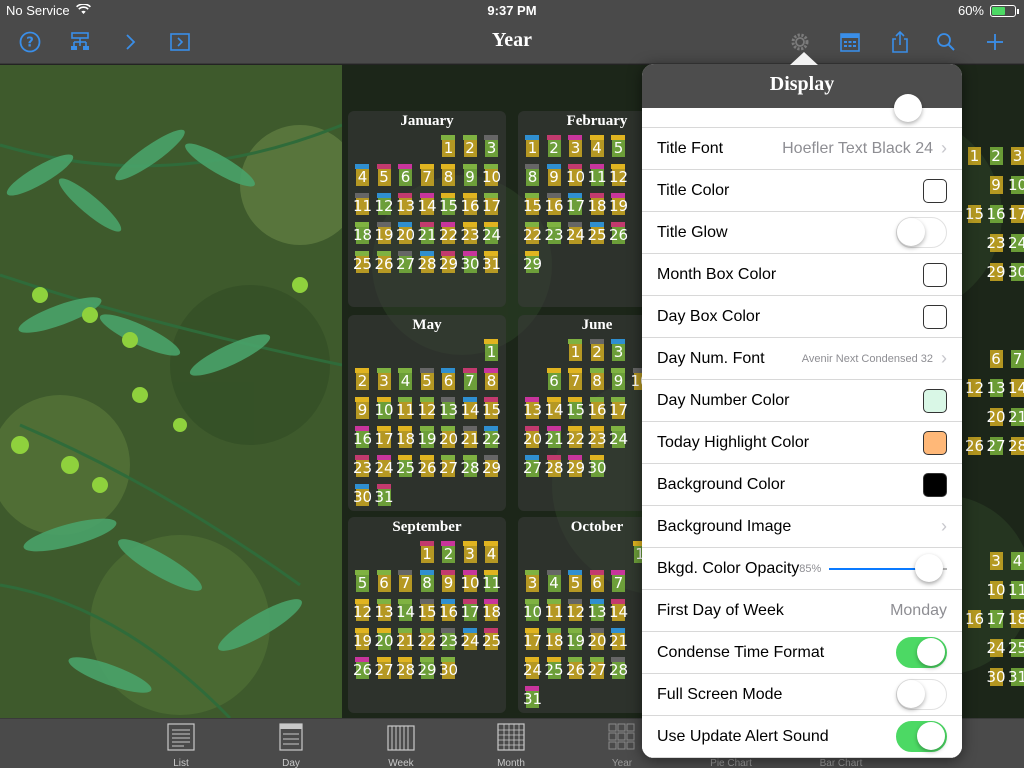  What do you see at coordinates (1015, 388) in the screenshot?
I see `day-cell: 14` at bounding box center [1015, 388].